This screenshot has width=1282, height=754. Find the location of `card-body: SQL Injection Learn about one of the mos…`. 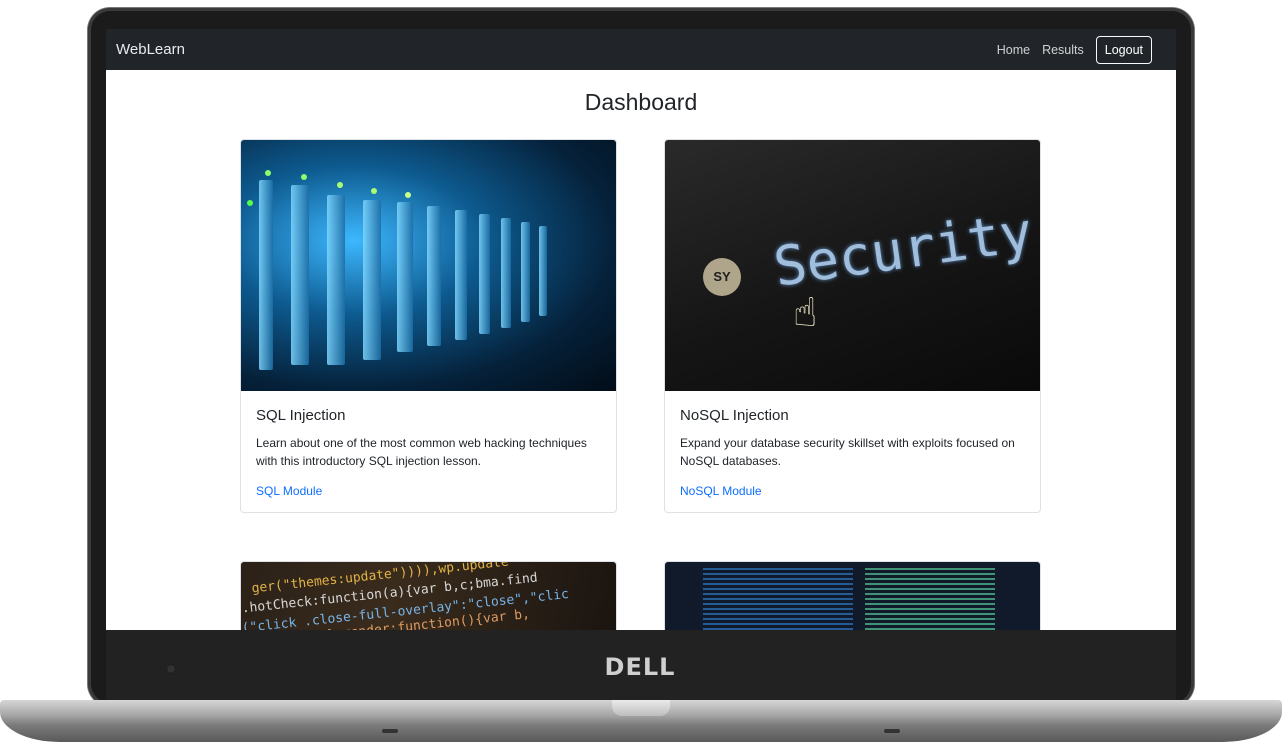

card-body: SQL Injection Learn about one of the mos… is located at coordinates (428, 451).